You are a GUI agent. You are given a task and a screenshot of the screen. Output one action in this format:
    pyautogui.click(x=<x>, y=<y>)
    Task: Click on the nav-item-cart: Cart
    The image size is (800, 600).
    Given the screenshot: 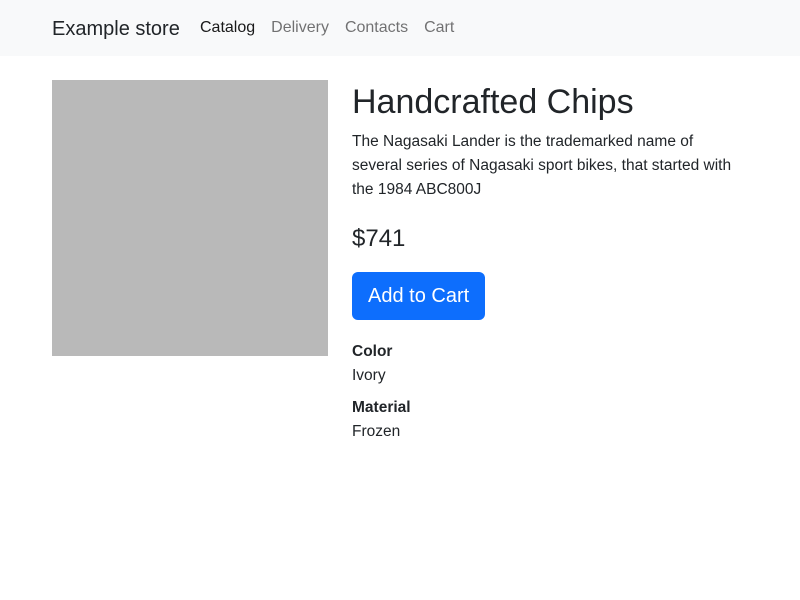 What is the action you would take?
    pyautogui.click(x=447, y=28)
    